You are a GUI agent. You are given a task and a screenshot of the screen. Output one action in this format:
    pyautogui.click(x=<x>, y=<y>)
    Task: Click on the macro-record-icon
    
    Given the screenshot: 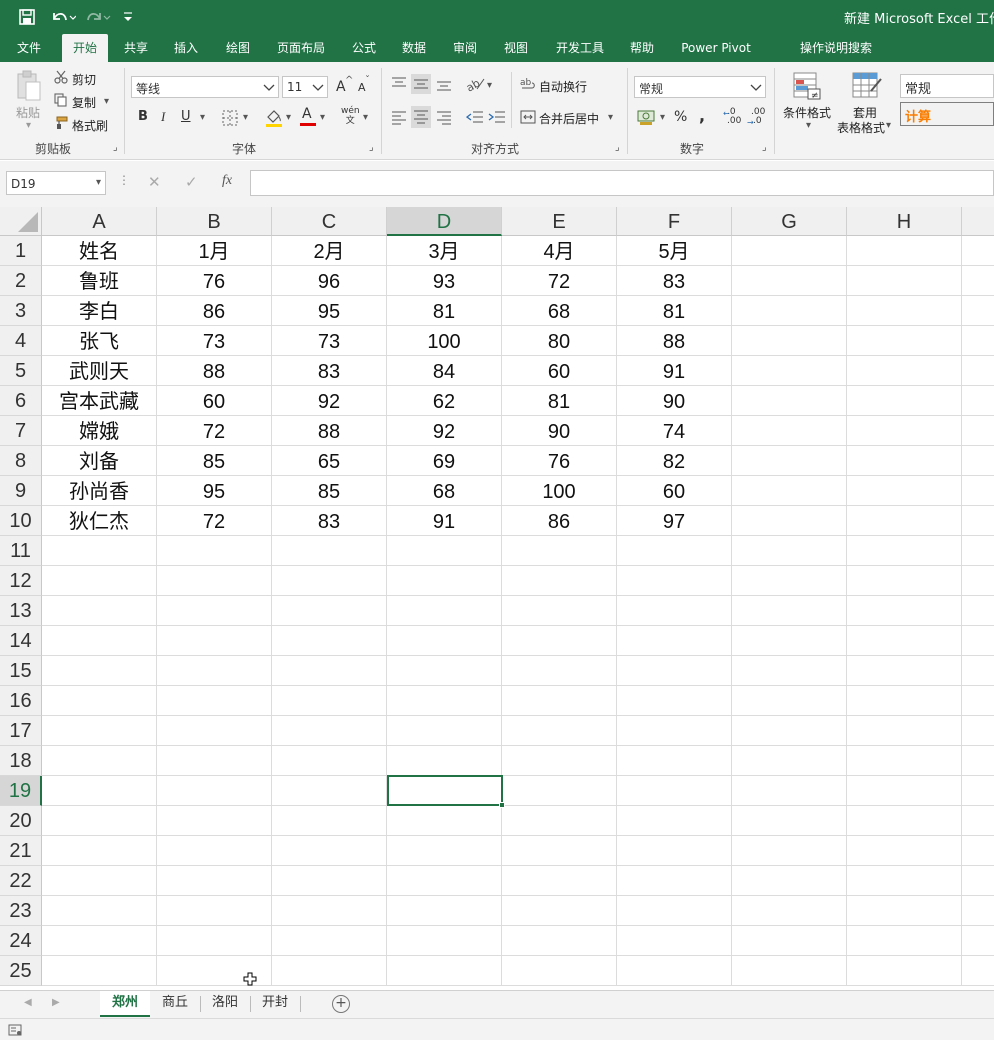 What is the action you would take?
    pyautogui.click(x=15, y=1030)
    